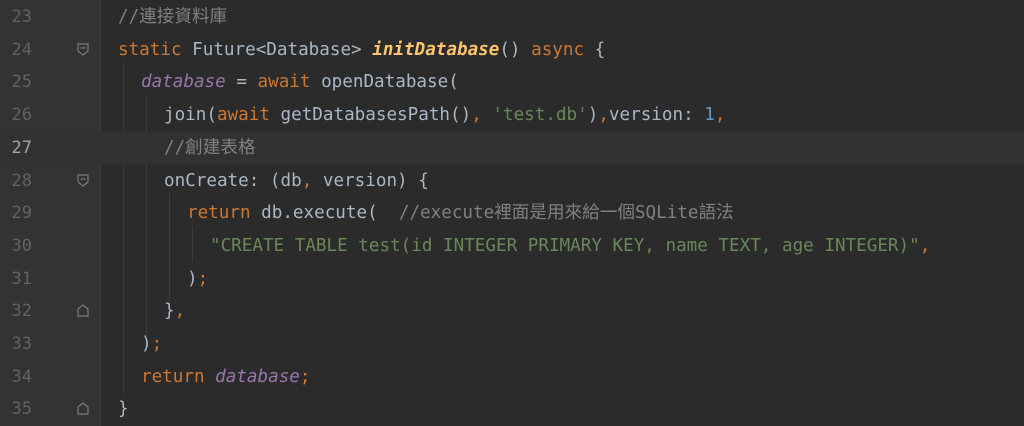 This screenshot has width=1024, height=426. Describe the element at coordinates (512, 377) in the screenshot. I see `code-line: 34 return database;` at that location.